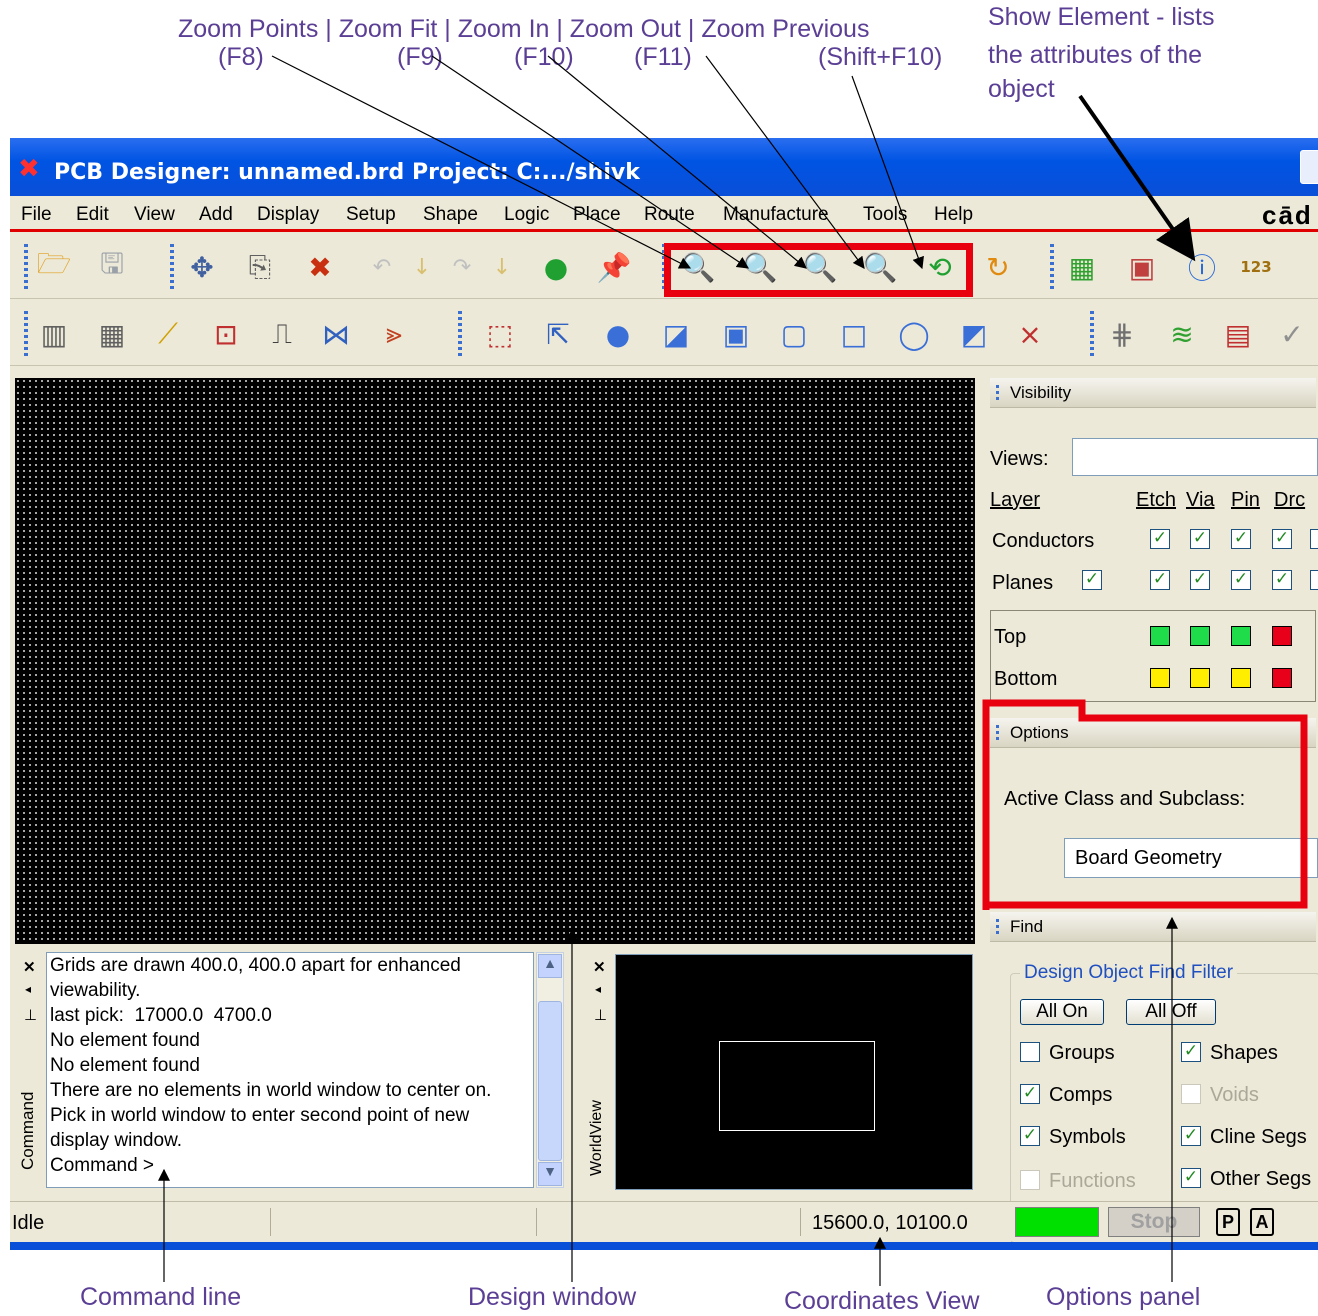 The image size is (1318, 1316). What do you see at coordinates (820, 267) in the screenshot?
I see `zoom-in-icon: 🔍` at bounding box center [820, 267].